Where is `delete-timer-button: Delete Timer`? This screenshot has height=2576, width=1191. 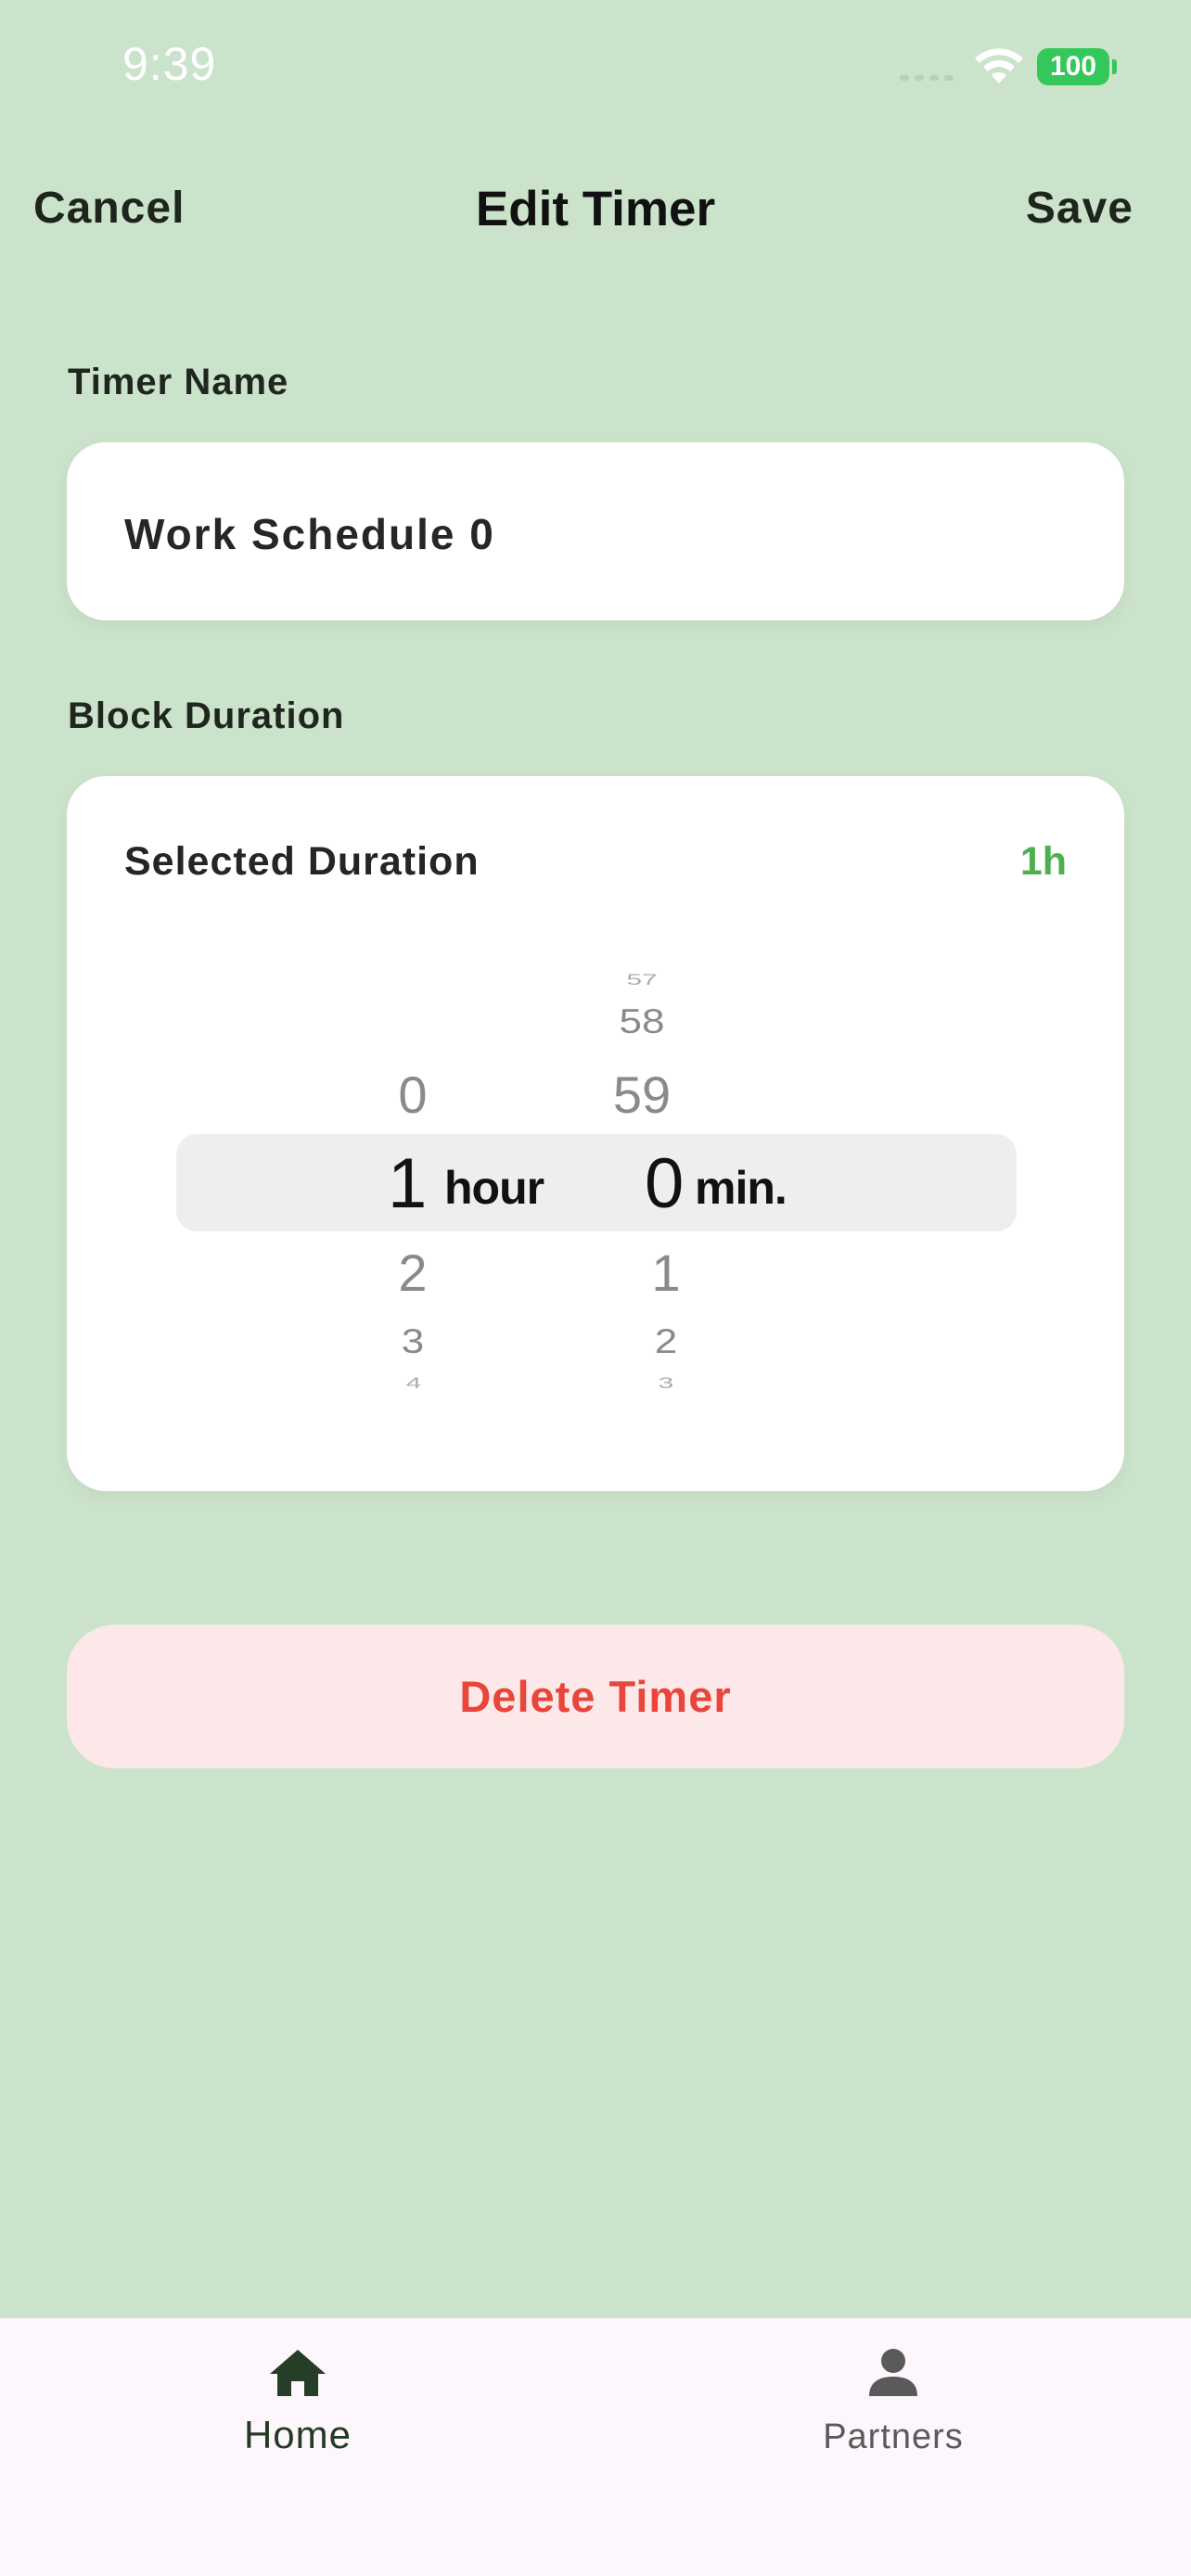
delete-timer-button: Delete Timer is located at coordinates (595, 1696).